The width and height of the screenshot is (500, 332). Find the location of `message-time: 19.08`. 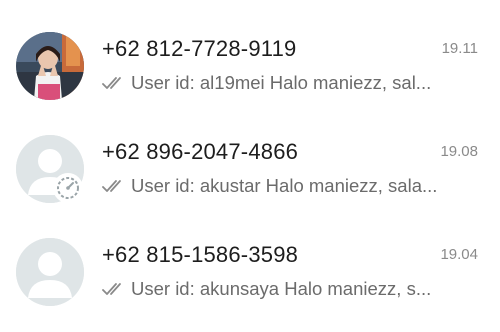

message-time: 19.08 is located at coordinates (459, 151).